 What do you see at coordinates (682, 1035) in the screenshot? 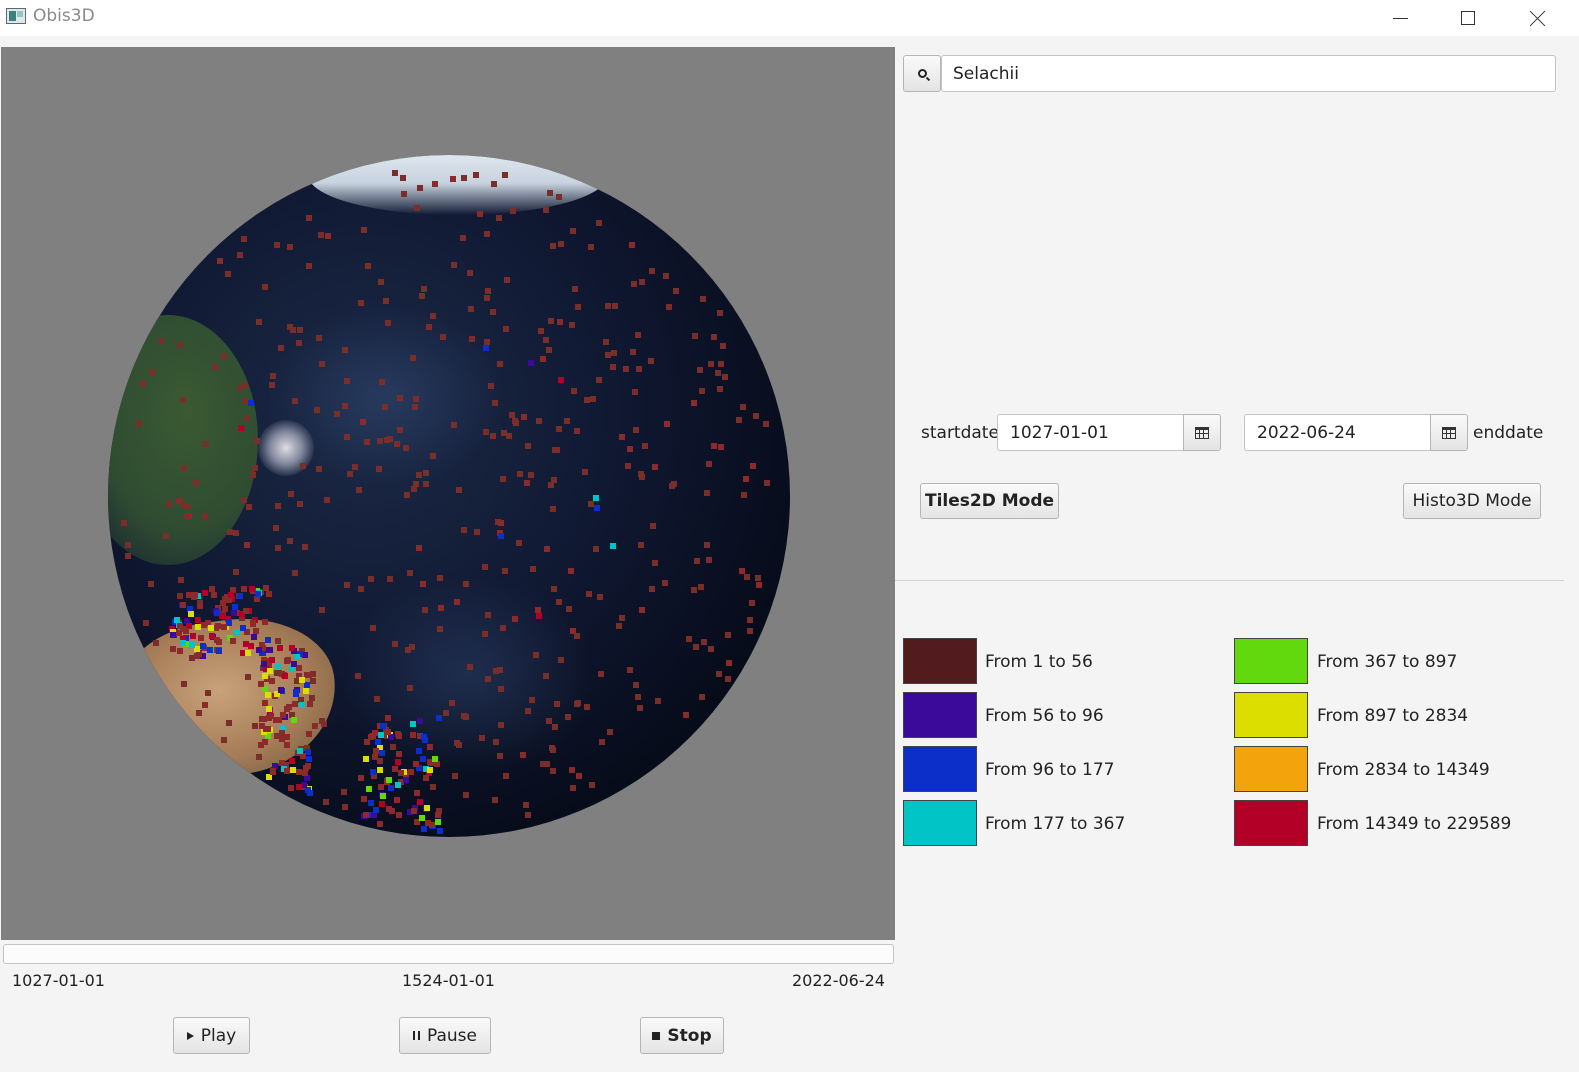
I see `stop-button: Stop` at bounding box center [682, 1035].